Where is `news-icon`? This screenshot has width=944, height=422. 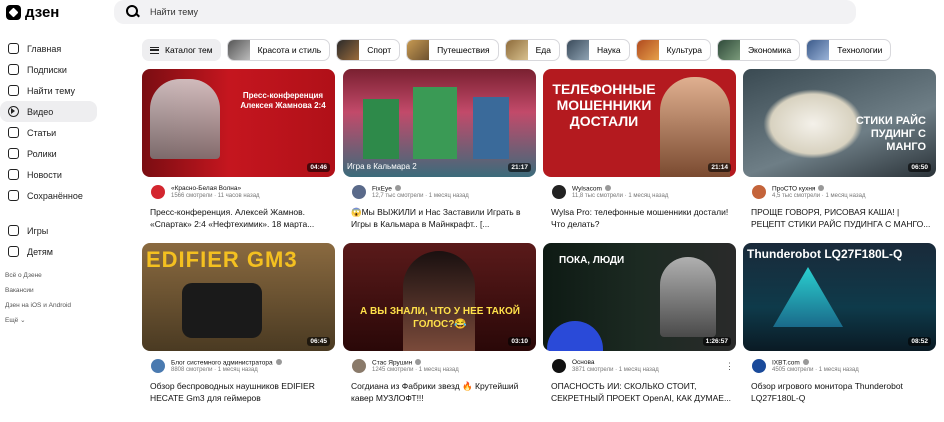 news-icon is located at coordinates (13, 174).